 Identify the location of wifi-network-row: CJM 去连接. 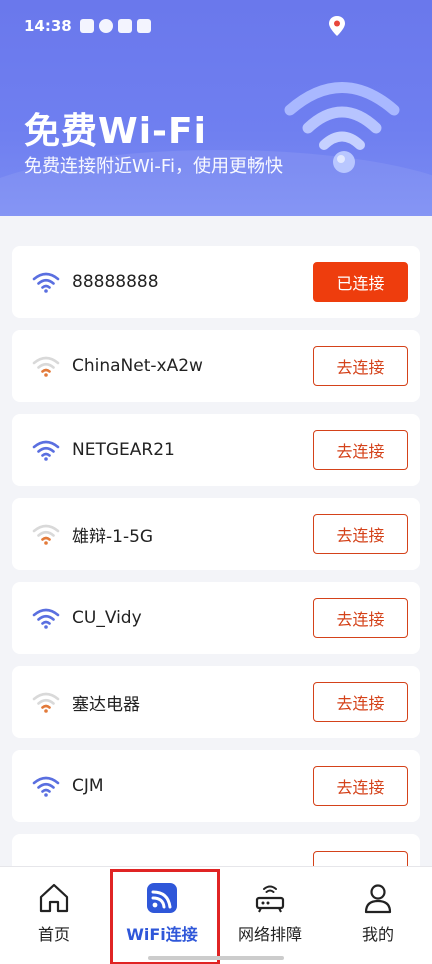
(216, 786).